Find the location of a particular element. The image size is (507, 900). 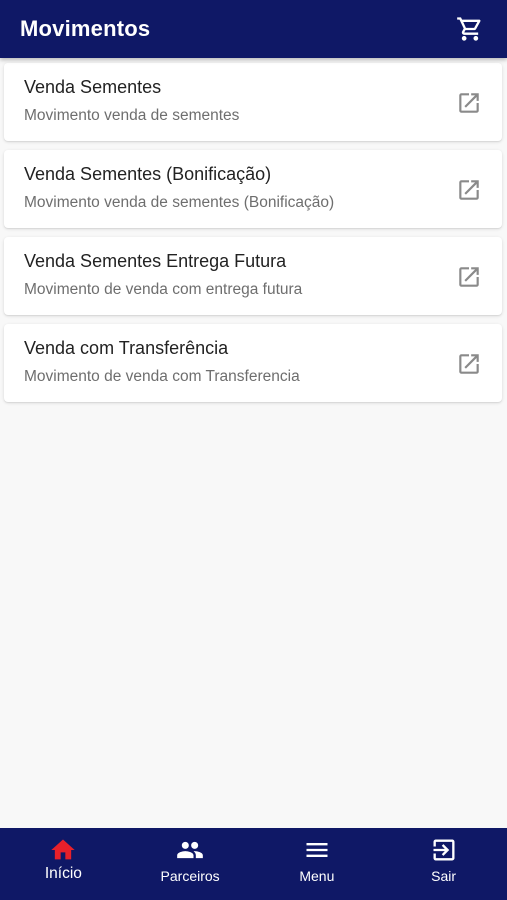

nav-label: Menu is located at coordinates (317, 876).